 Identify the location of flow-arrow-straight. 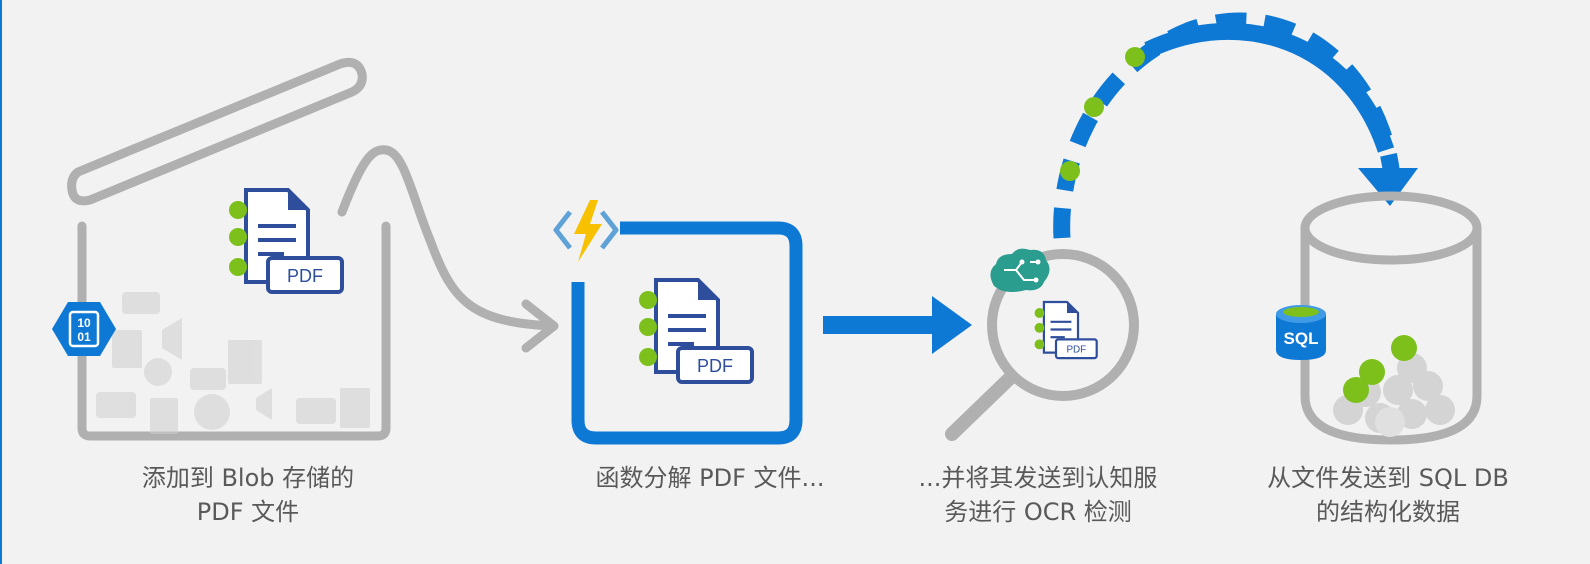
(897, 325).